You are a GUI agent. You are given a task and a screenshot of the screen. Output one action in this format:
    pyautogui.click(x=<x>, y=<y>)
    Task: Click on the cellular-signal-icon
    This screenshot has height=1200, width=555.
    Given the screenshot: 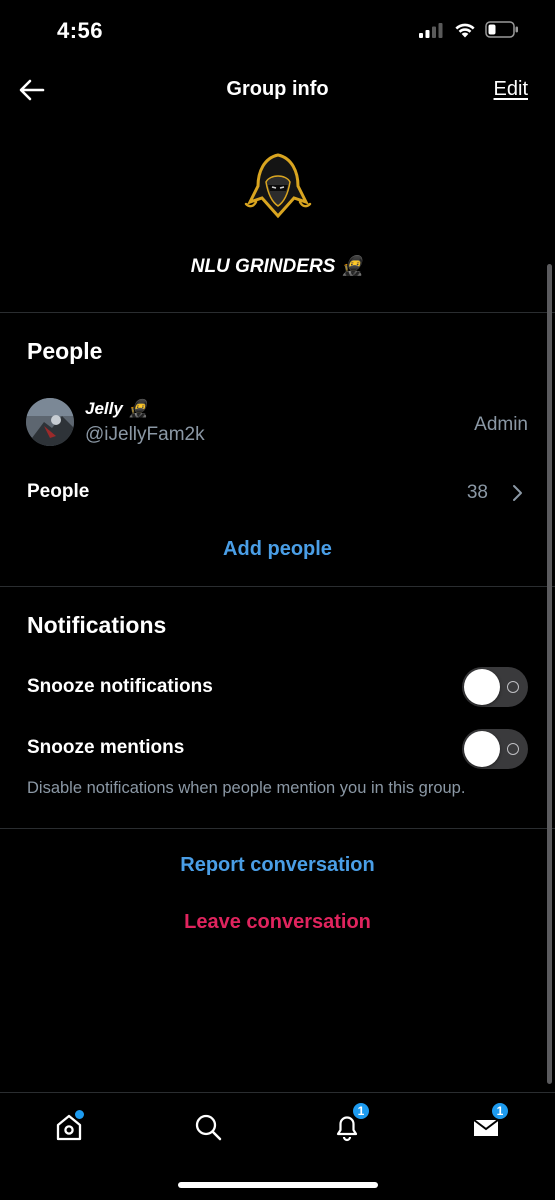 What is the action you would take?
    pyautogui.click(x=431, y=30)
    